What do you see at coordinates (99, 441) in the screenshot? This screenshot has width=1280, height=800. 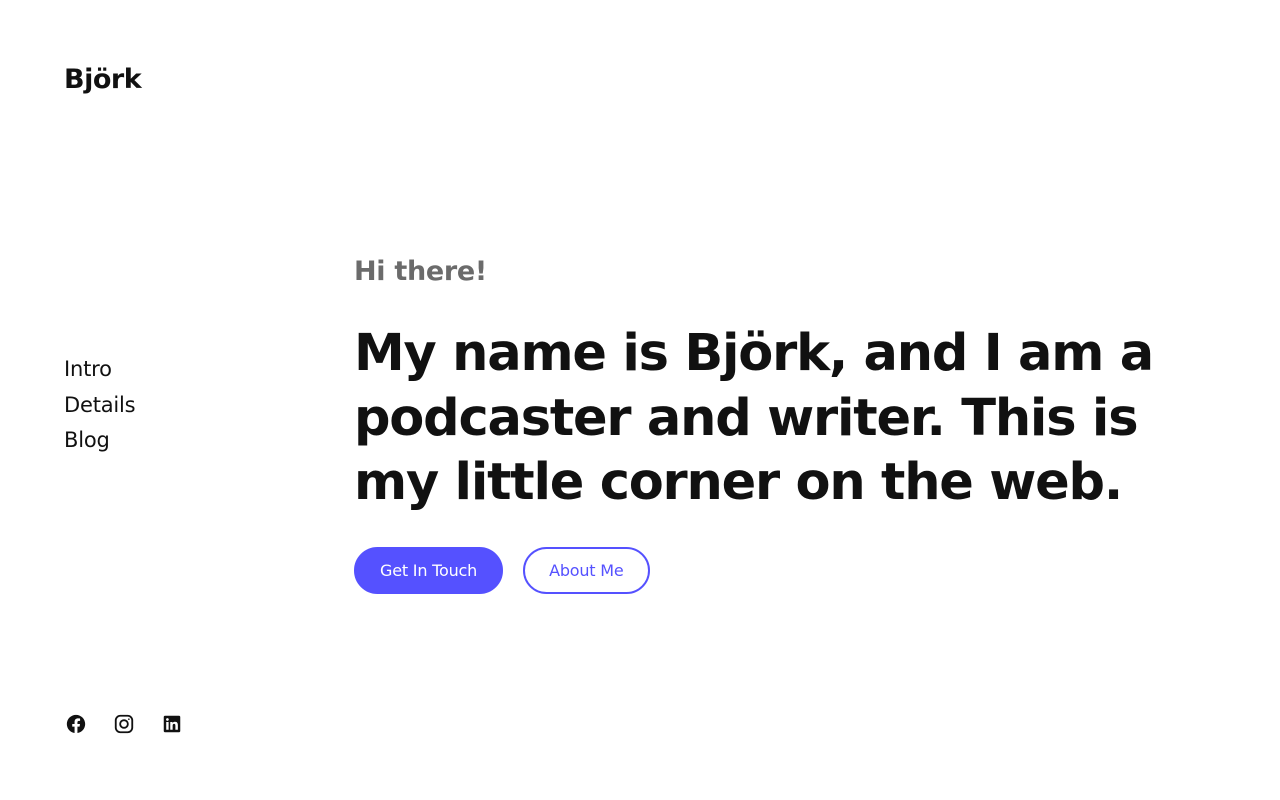 I see `nav-item-blog: Blog` at bounding box center [99, 441].